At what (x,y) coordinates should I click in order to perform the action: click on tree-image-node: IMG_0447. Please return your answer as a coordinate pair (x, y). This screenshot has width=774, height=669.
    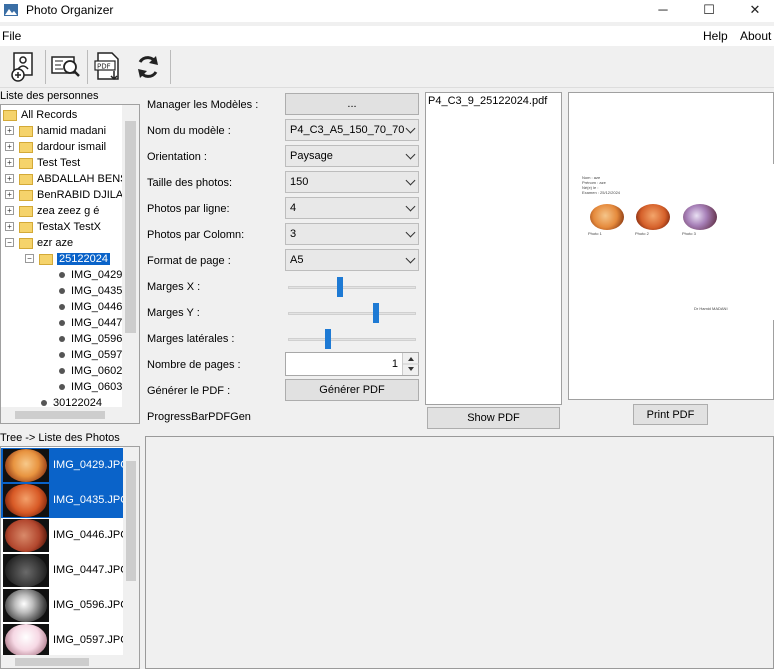
    Looking at the image, I should click on (90, 323).